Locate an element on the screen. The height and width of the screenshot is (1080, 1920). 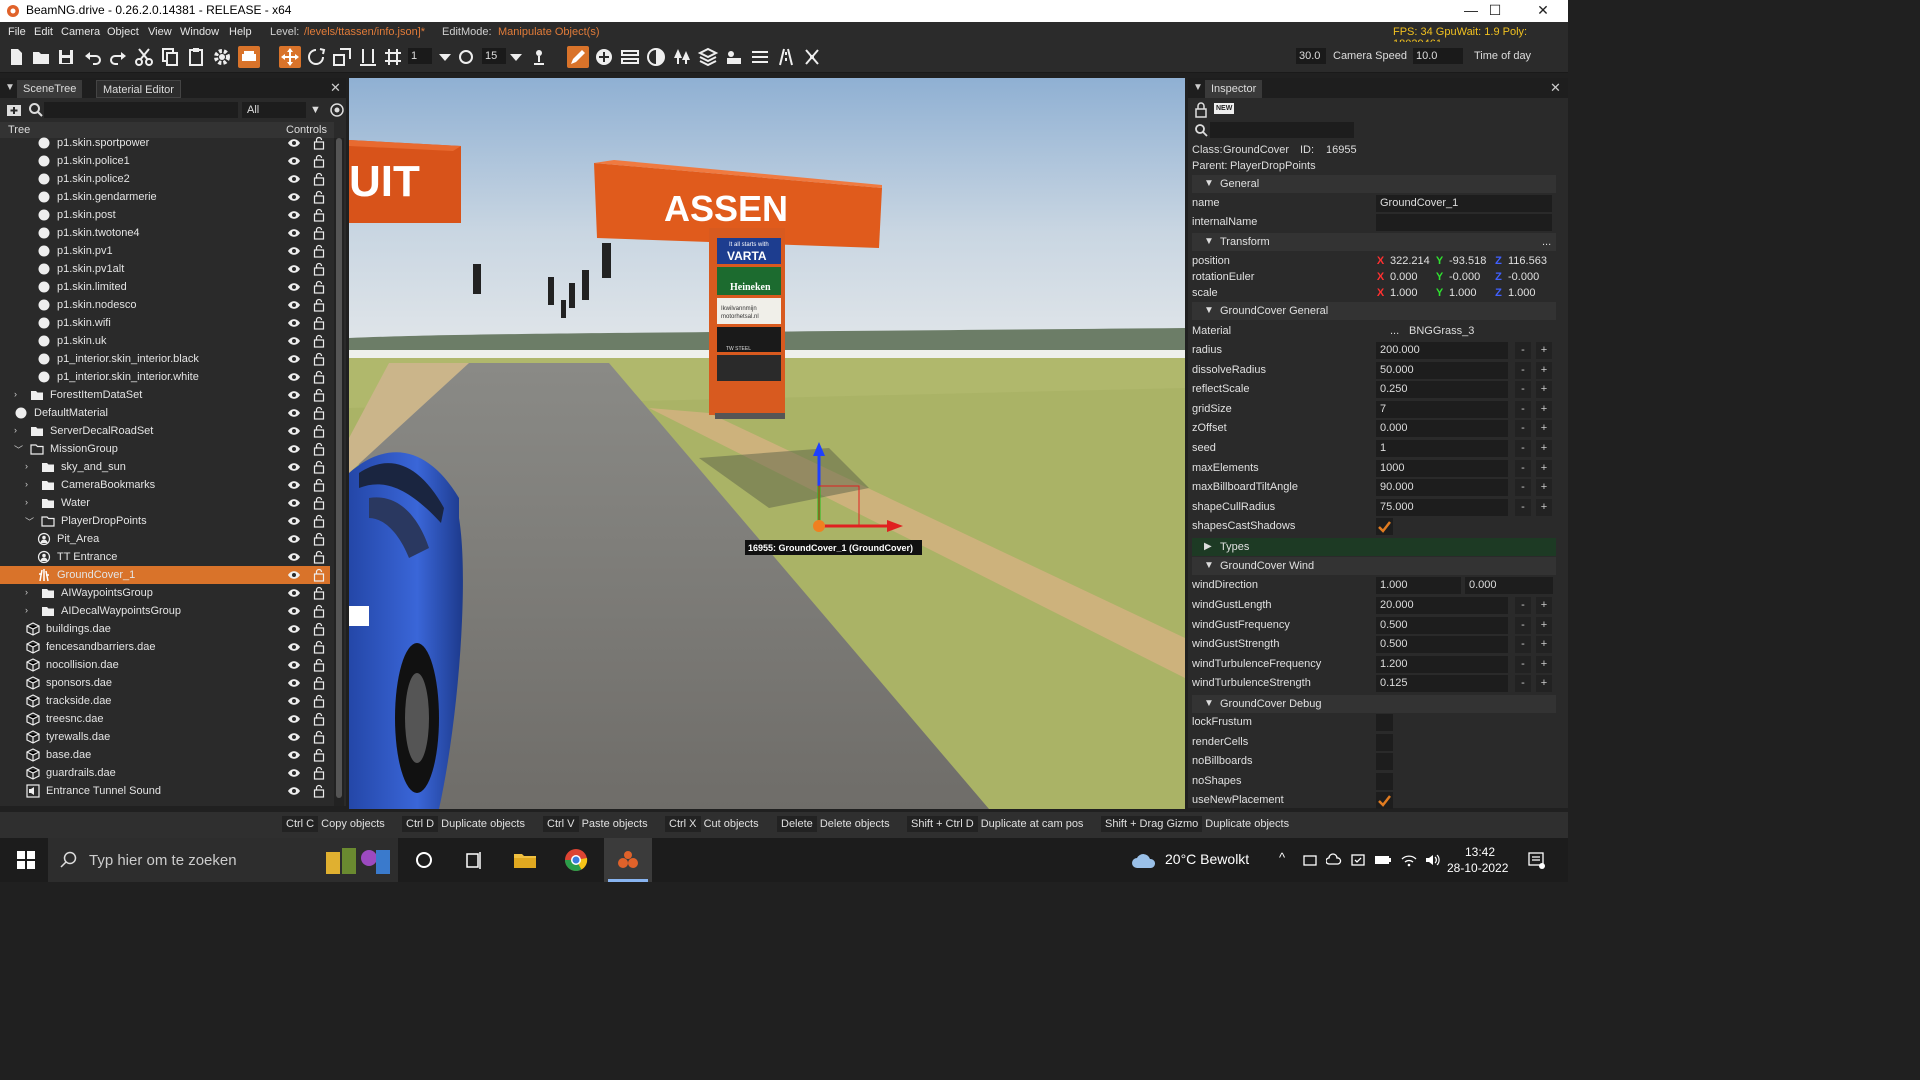
translate-gizmo-icon is located at coordinates (290, 57).